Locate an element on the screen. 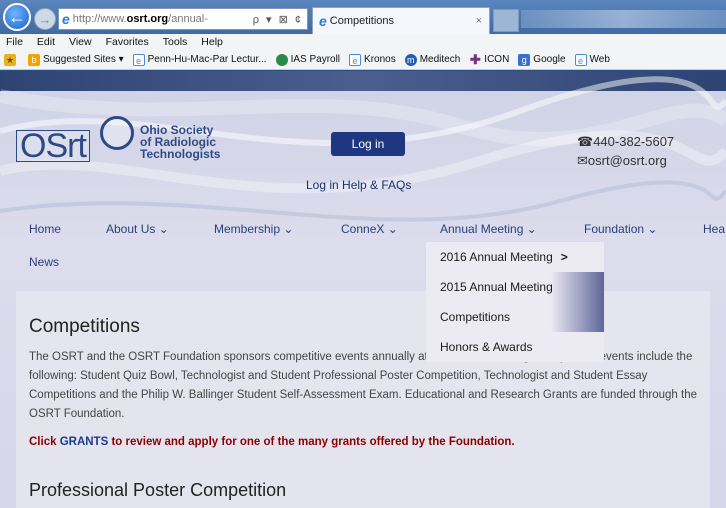 The image size is (726, 508). nav-annual-meeting: Annual Meeting ⌄ is located at coordinates (488, 229).